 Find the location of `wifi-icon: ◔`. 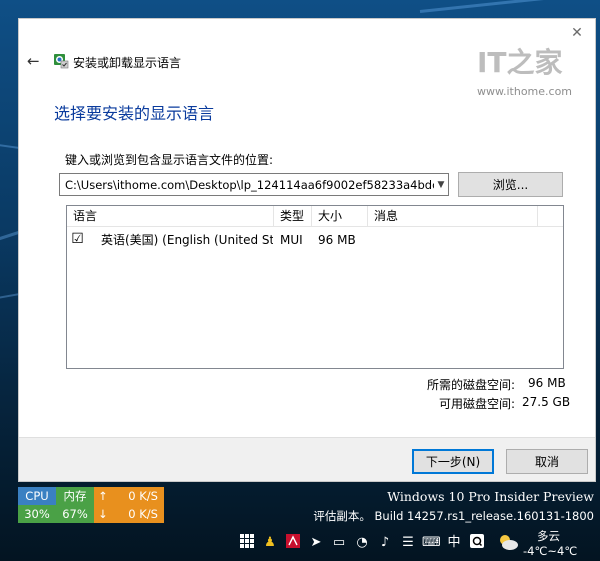

wifi-icon: ◔ is located at coordinates (362, 543).